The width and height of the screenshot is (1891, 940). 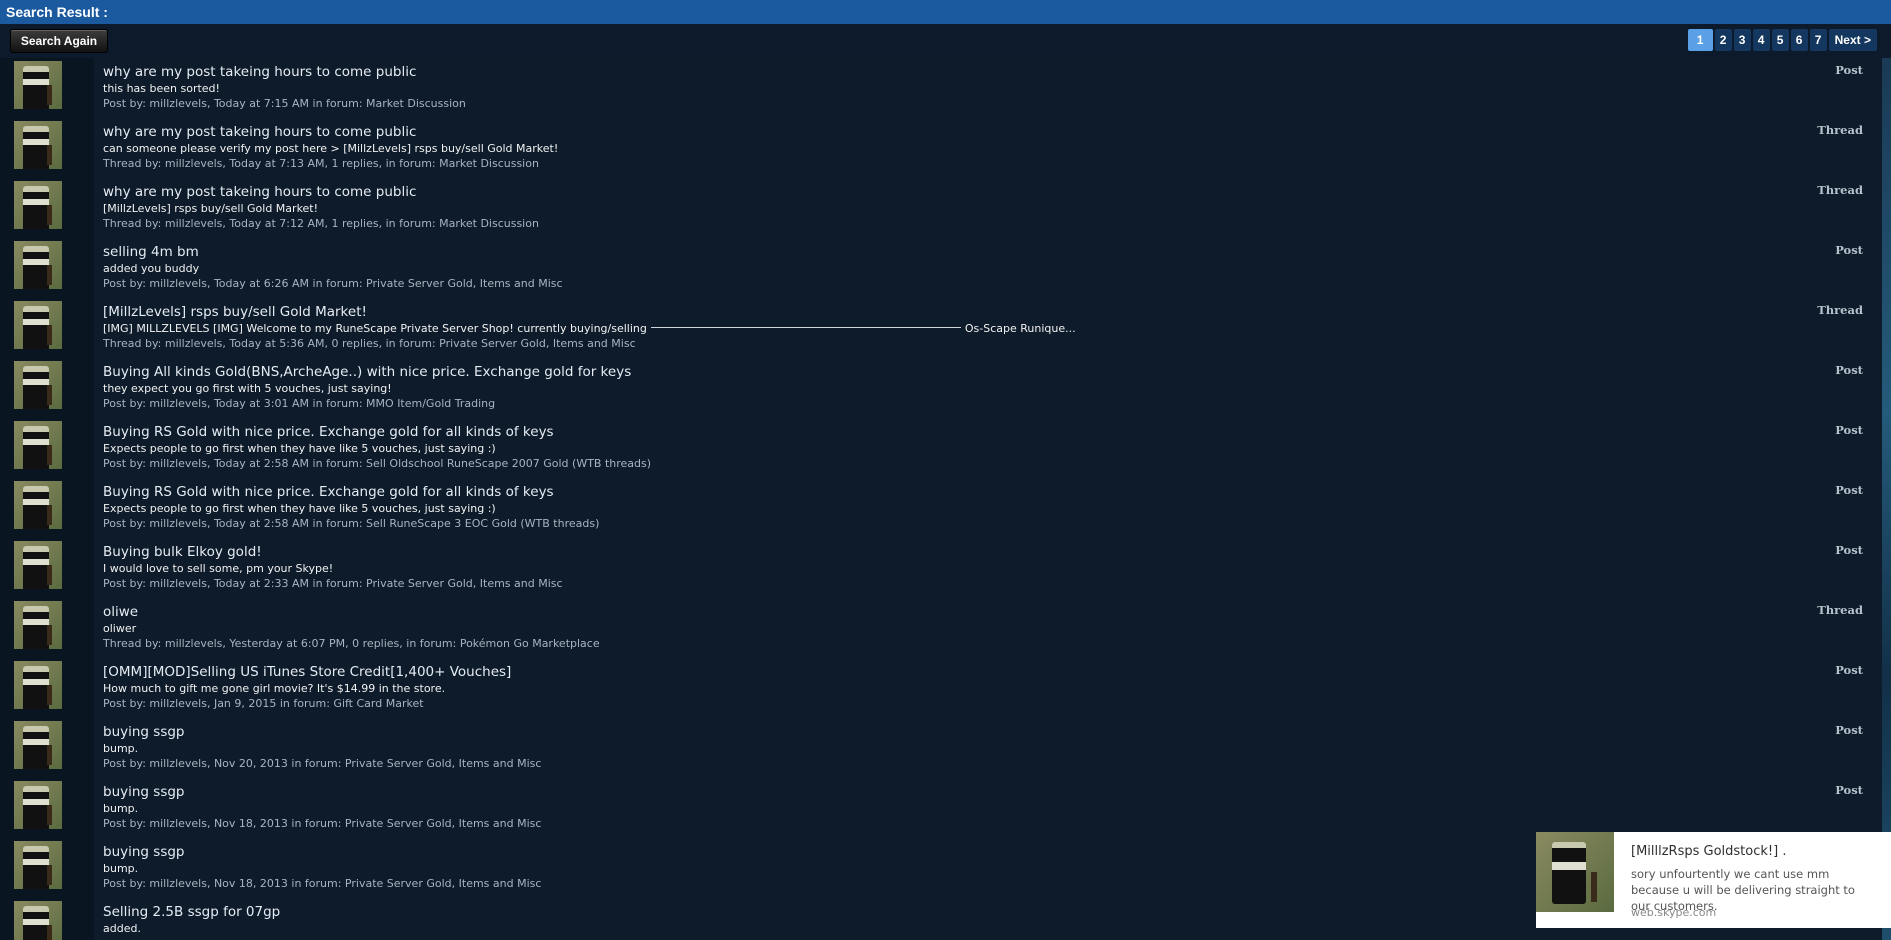 I want to click on page-5-button: 5, so click(x=1780, y=40).